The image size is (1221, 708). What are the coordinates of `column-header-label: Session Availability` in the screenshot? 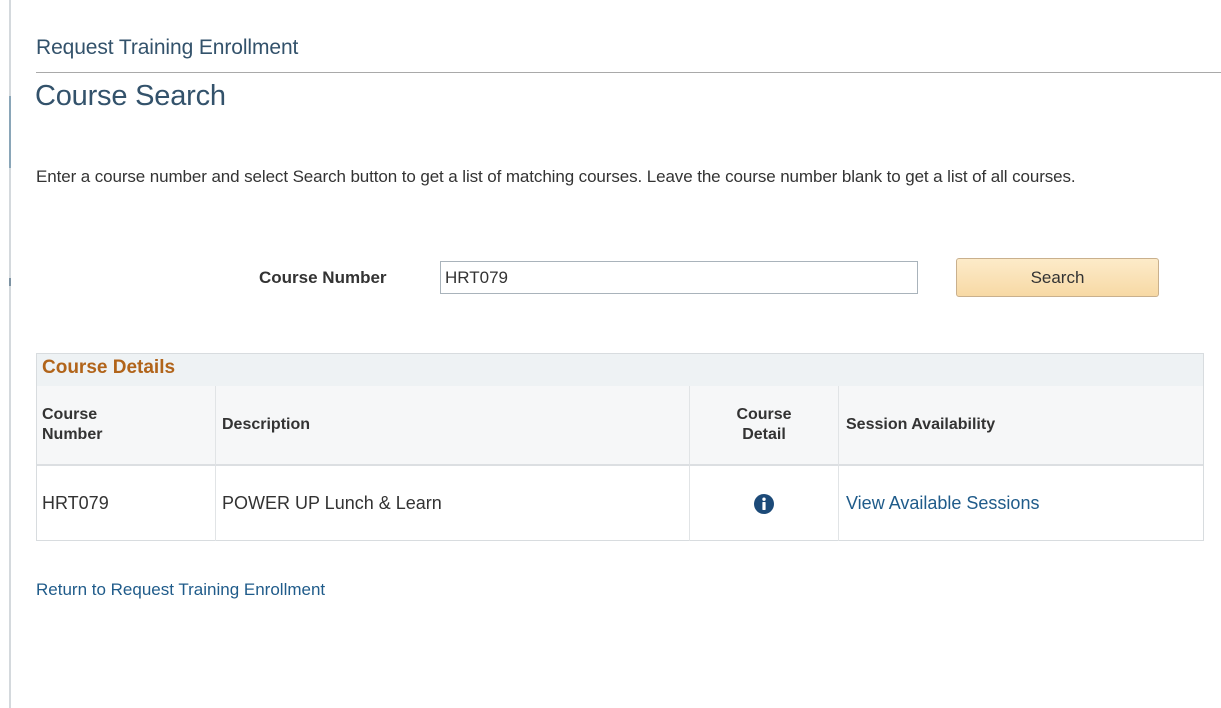 It's located at (921, 424).